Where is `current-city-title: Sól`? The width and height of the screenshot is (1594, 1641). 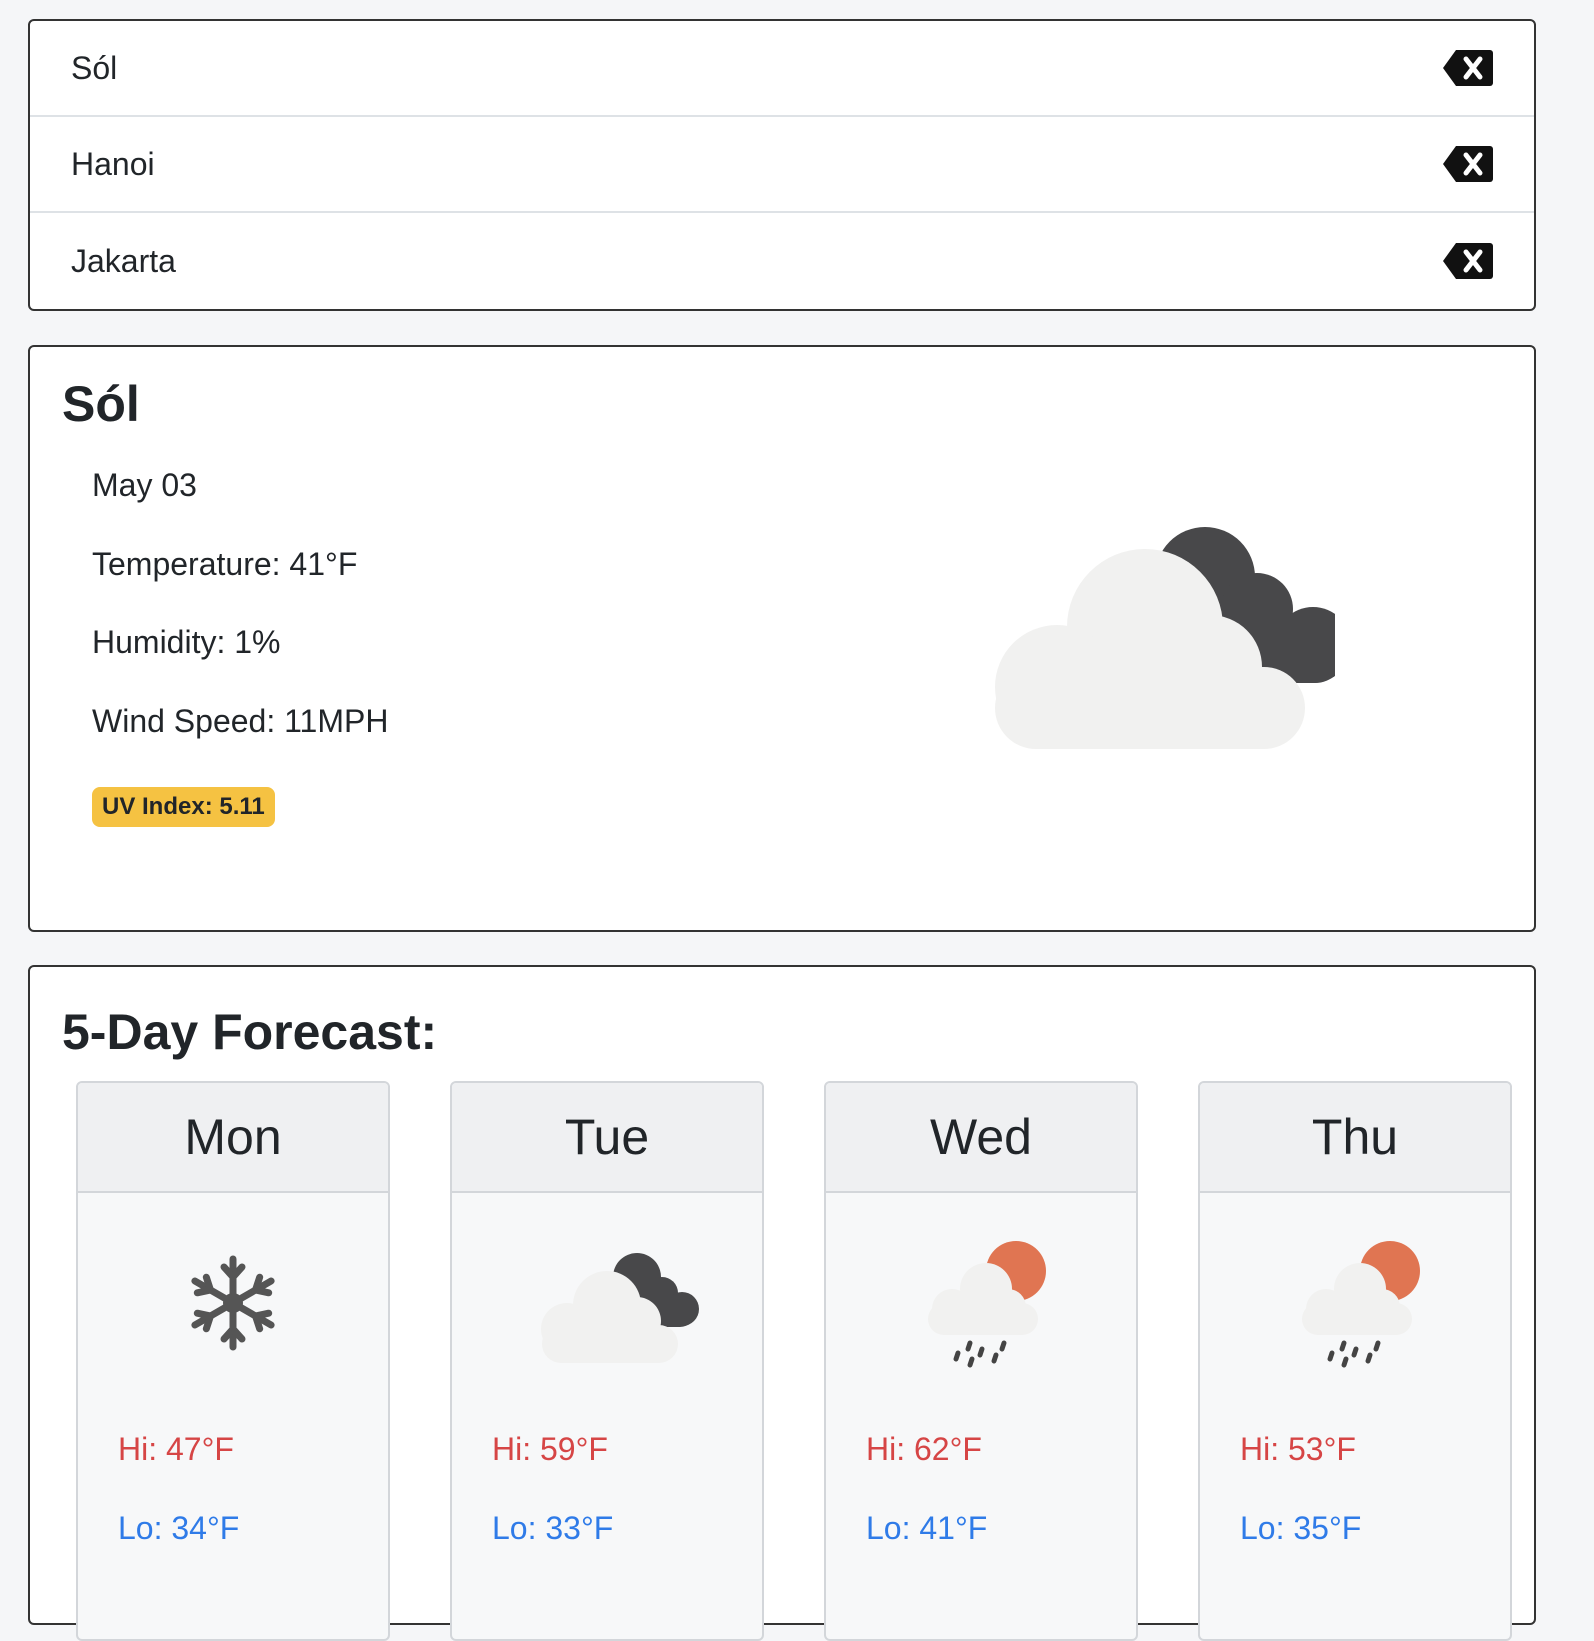 current-city-title: Sól is located at coordinates (101, 404).